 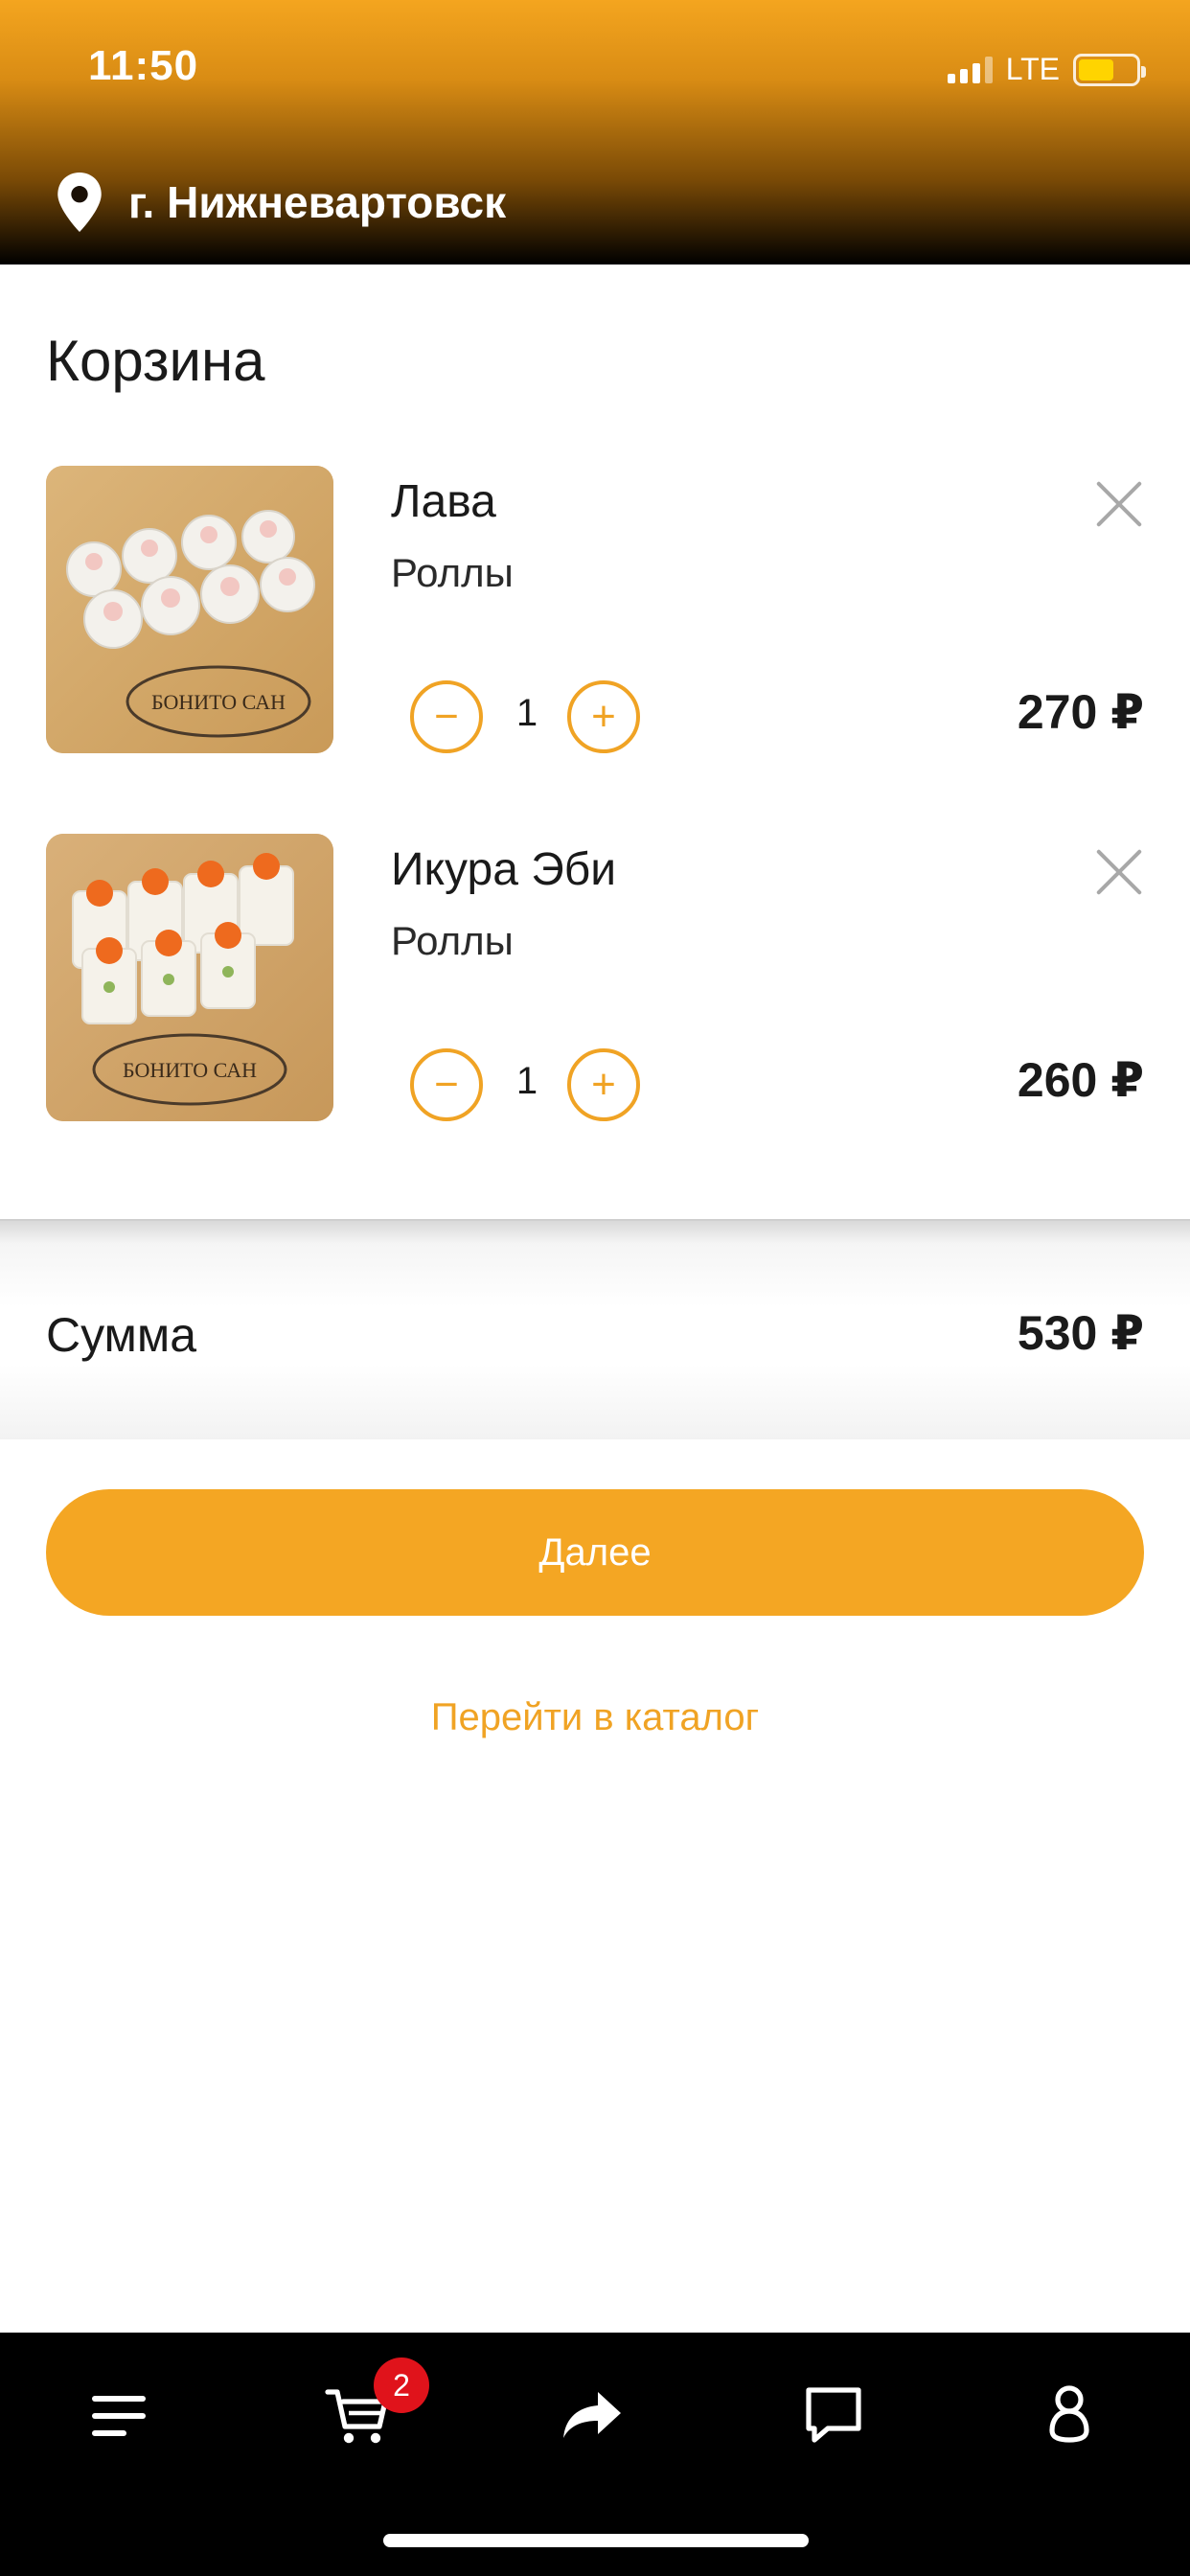 What do you see at coordinates (595, 1717) in the screenshot?
I see `go-to-catalog-link: Перейти в каталог` at bounding box center [595, 1717].